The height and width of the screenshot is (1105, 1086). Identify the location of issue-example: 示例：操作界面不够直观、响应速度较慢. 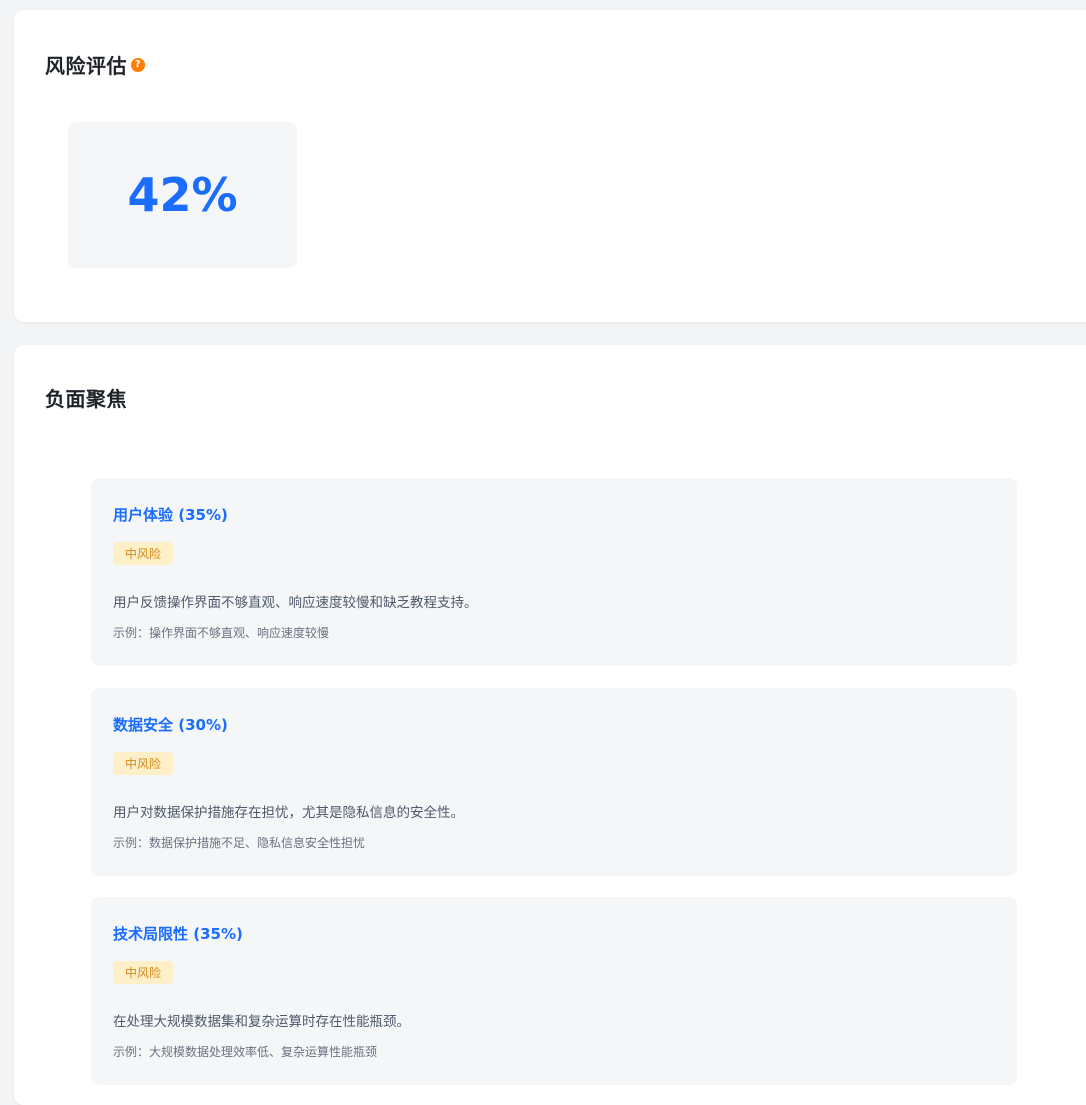
(221, 633).